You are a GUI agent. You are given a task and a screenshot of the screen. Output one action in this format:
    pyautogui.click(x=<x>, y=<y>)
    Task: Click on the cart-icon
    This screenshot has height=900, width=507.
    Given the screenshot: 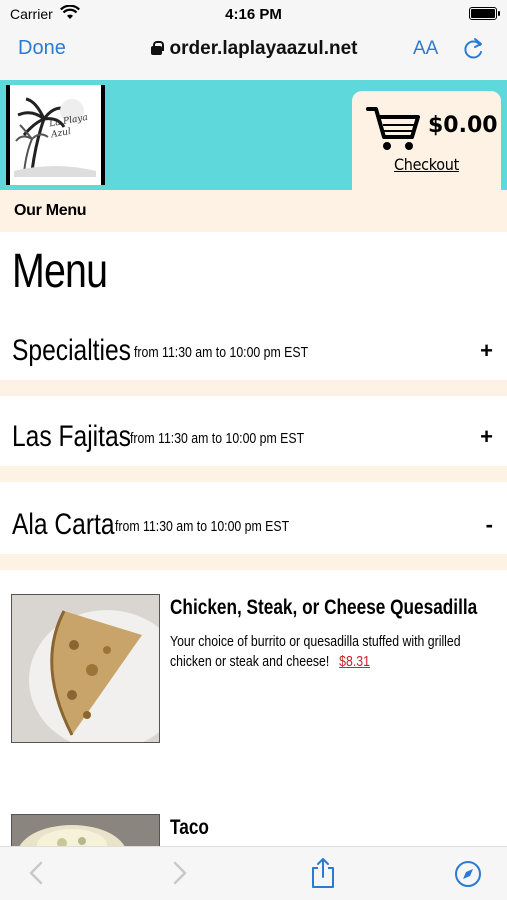 What is the action you would take?
    pyautogui.click(x=394, y=131)
    